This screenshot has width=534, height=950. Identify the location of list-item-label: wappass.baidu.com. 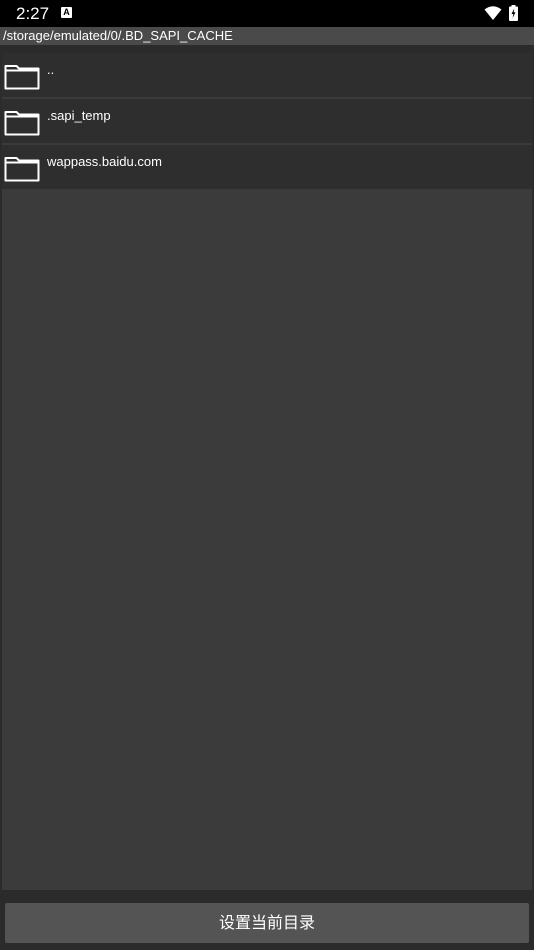
(104, 161).